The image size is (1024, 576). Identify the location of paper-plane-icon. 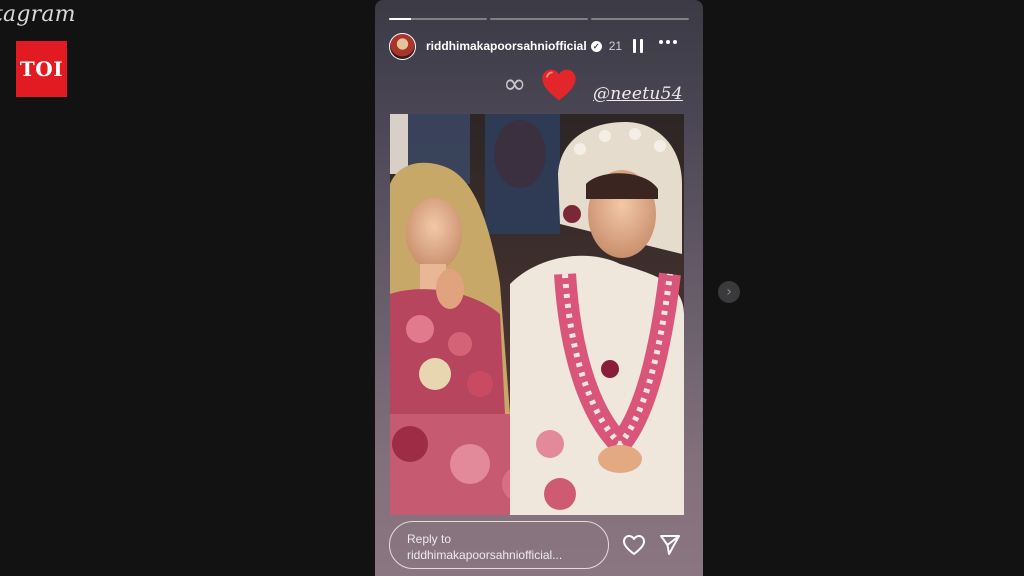
(670, 545).